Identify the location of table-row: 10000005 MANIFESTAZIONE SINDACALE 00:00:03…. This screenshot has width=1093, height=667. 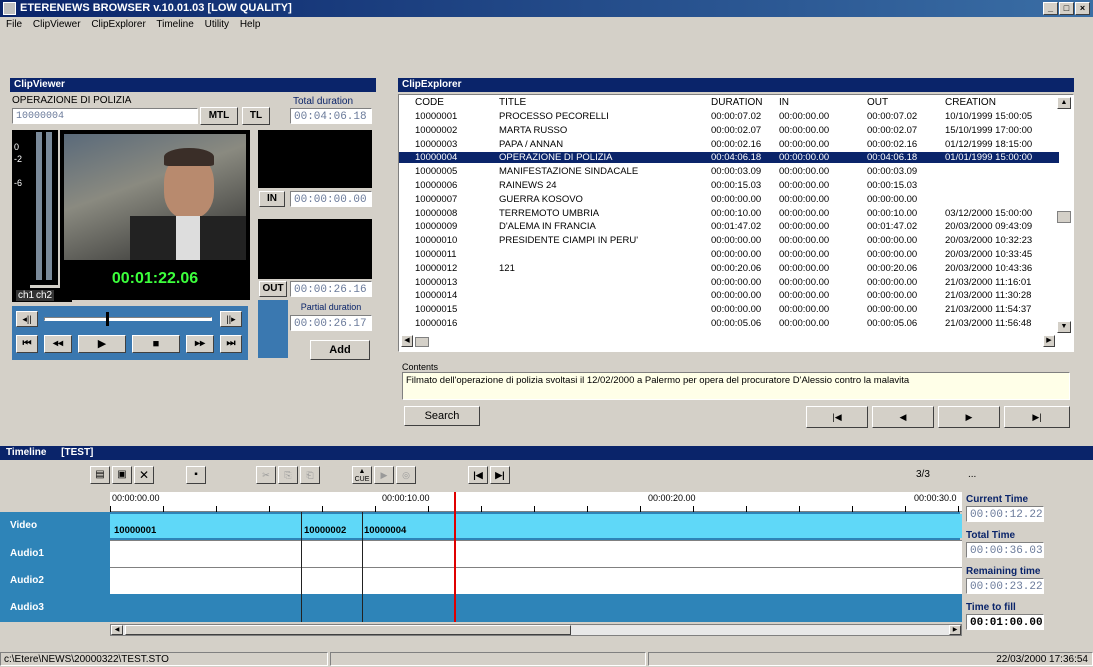
(729, 171).